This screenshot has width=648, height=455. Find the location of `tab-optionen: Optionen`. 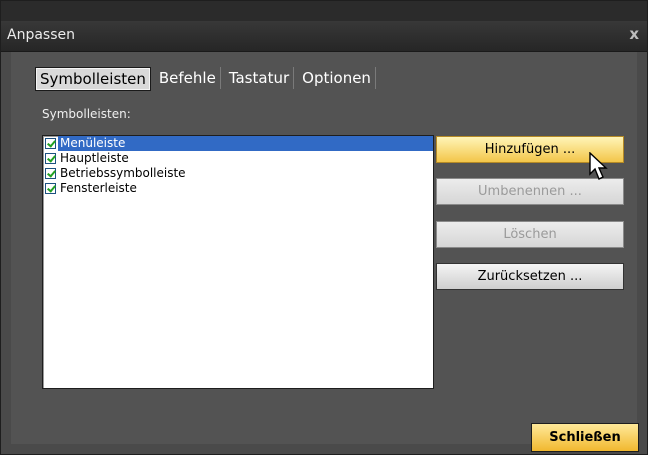

tab-optionen: Optionen is located at coordinates (337, 78).